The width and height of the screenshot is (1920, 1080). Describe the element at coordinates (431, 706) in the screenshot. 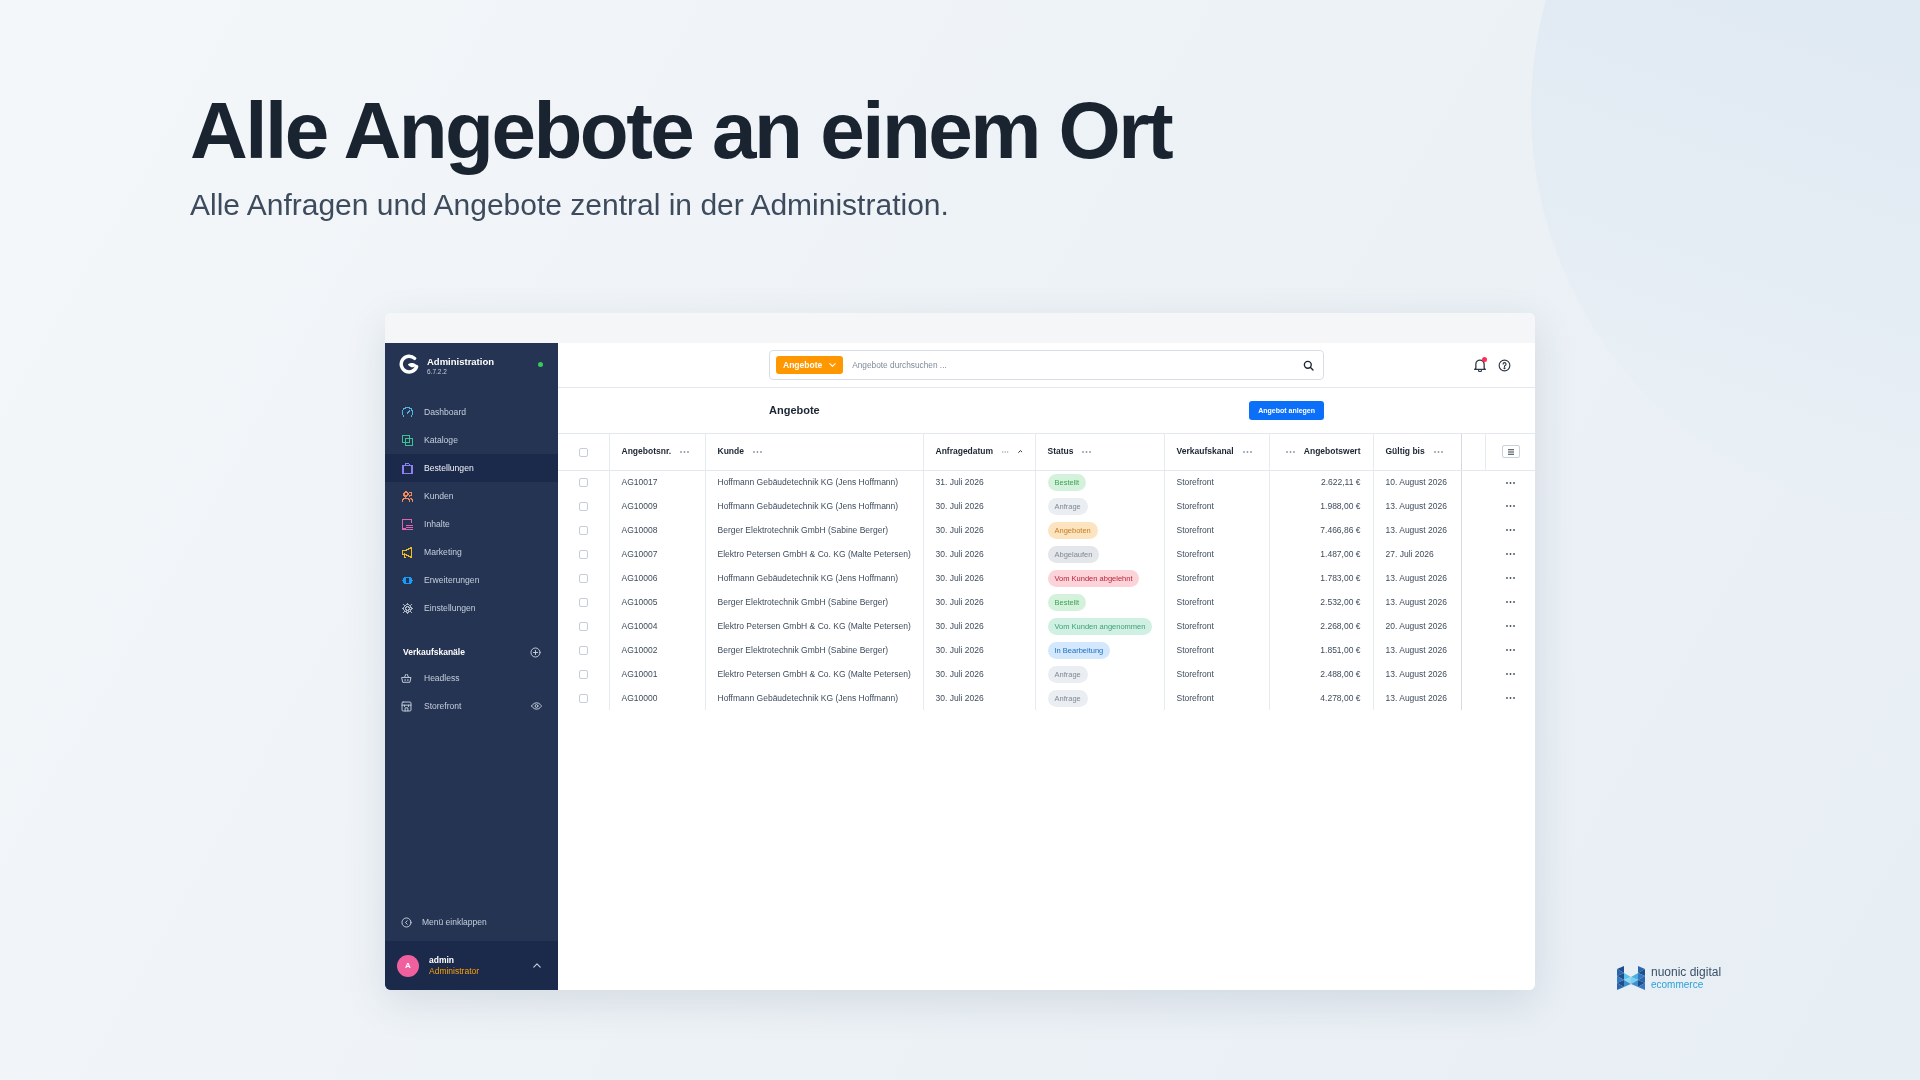

I see `sales-channel-item: Storefront` at that location.